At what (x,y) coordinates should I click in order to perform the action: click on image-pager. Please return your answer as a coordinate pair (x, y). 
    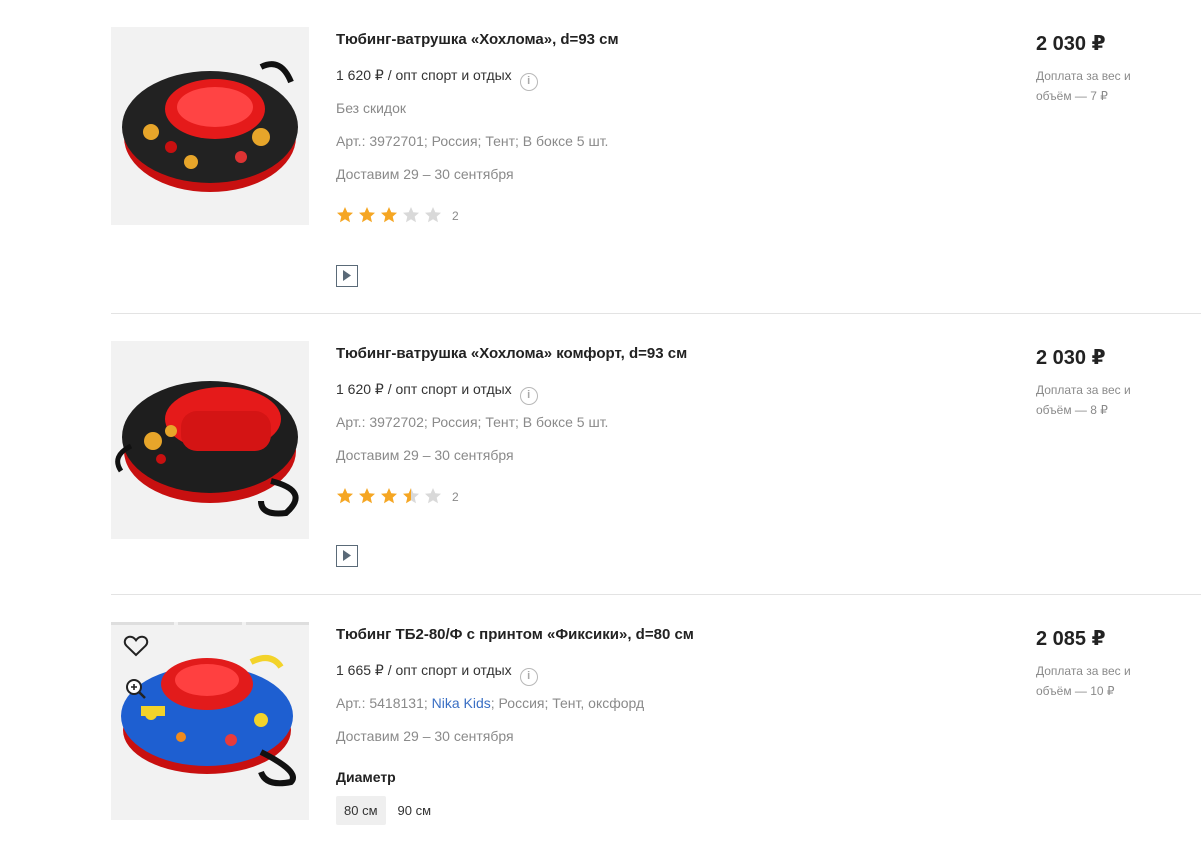
    Looking at the image, I should click on (210, 624).